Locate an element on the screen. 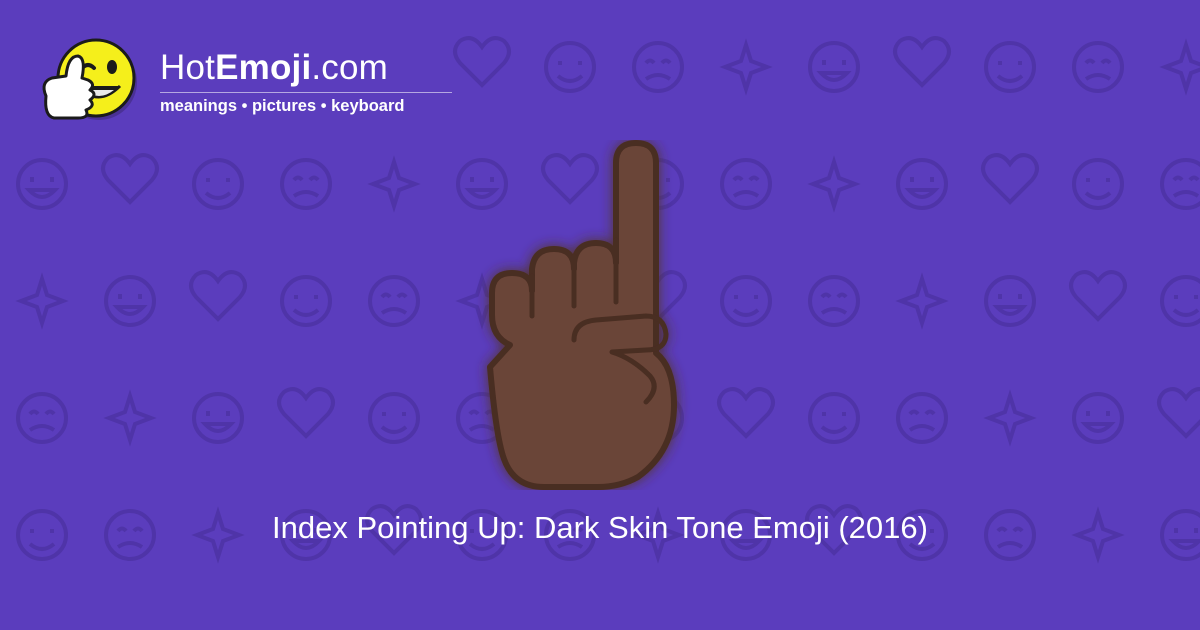 The width and height of the screenshot is (1200, 630). recycle-icon is located at coordinates (306, 413).